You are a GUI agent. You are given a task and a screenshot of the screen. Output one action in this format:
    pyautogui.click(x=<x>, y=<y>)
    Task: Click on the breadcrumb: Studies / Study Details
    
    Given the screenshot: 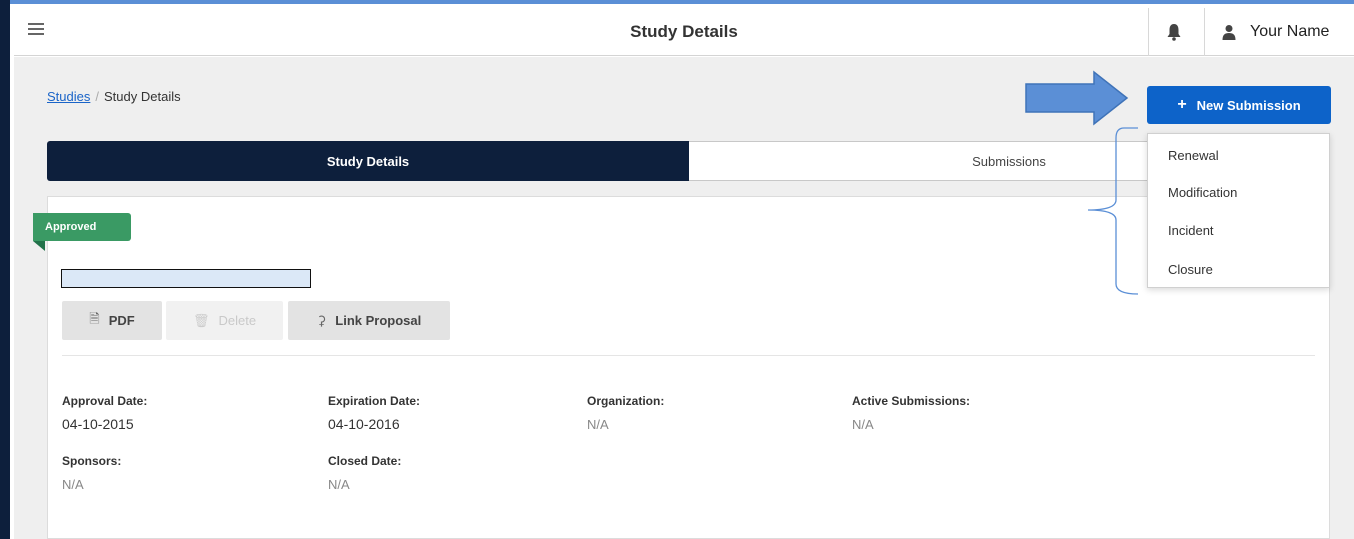 What is the action you would take?
    pyautogui.click(x=114, y=96)
    